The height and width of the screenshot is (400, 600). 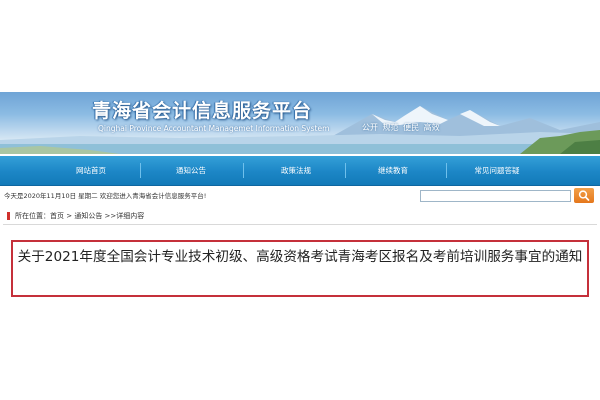 I want to click on breadcrumb-current: 详细内容, so click(x=130, y=216).